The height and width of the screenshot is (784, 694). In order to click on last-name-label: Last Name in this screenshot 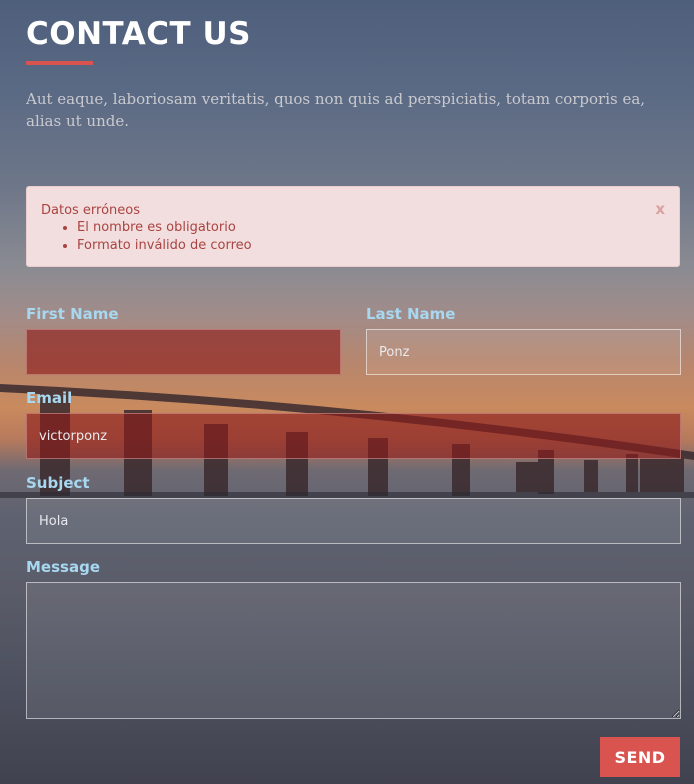, I will do `click(411, 314)`.